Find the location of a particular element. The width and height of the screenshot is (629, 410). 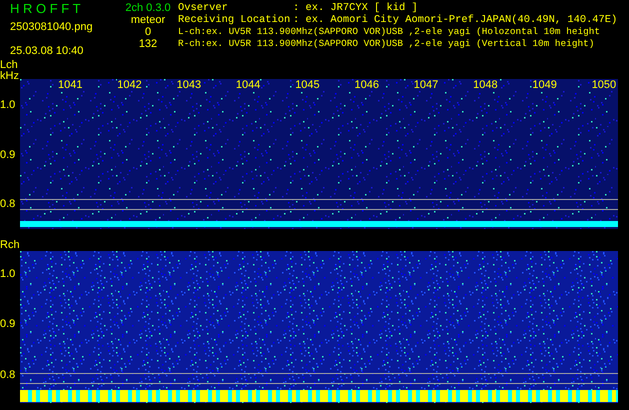

file-name: 2503081040.png is located at coordinates (52, 27).